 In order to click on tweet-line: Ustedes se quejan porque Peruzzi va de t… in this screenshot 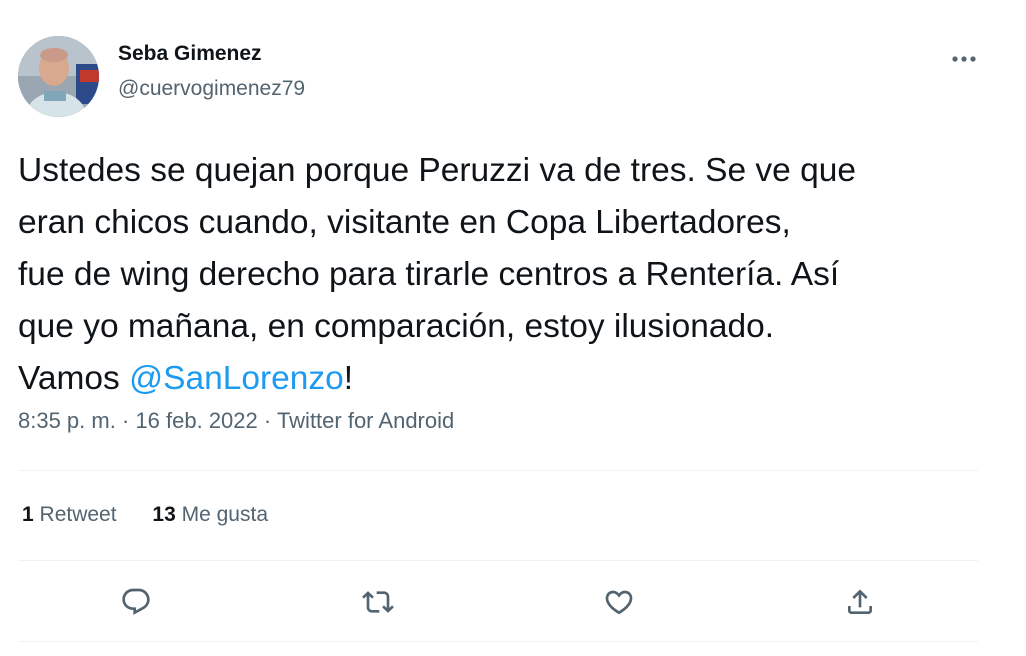, I will do `click(437, 170)`.